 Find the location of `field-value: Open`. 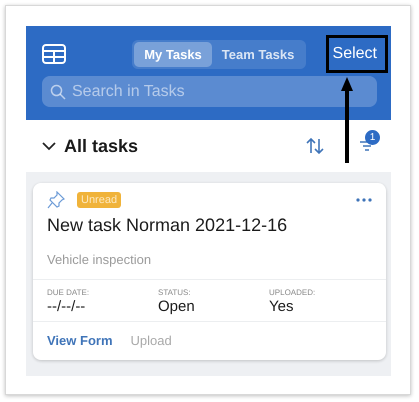

field-value: Open is located at coordinates (177, 306).